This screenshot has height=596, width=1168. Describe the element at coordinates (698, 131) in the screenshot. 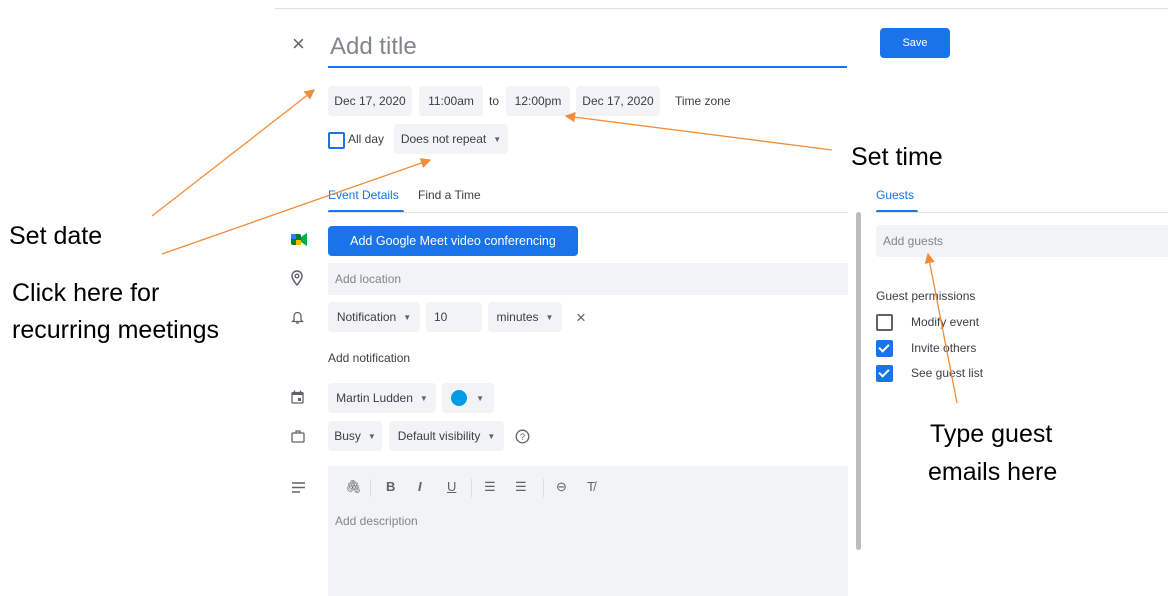

I see `set-time-arrow` at that location.